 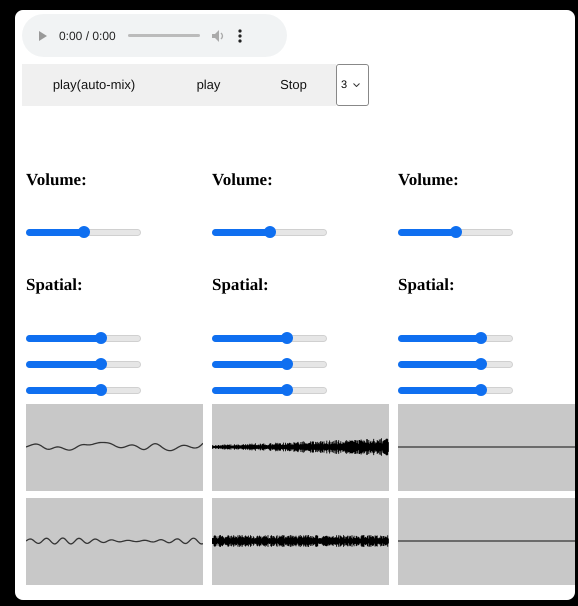 What do you see at coordinates (352, 85) in the screenshot?
I see `number-select: 3` at bounding box center [352, 85].